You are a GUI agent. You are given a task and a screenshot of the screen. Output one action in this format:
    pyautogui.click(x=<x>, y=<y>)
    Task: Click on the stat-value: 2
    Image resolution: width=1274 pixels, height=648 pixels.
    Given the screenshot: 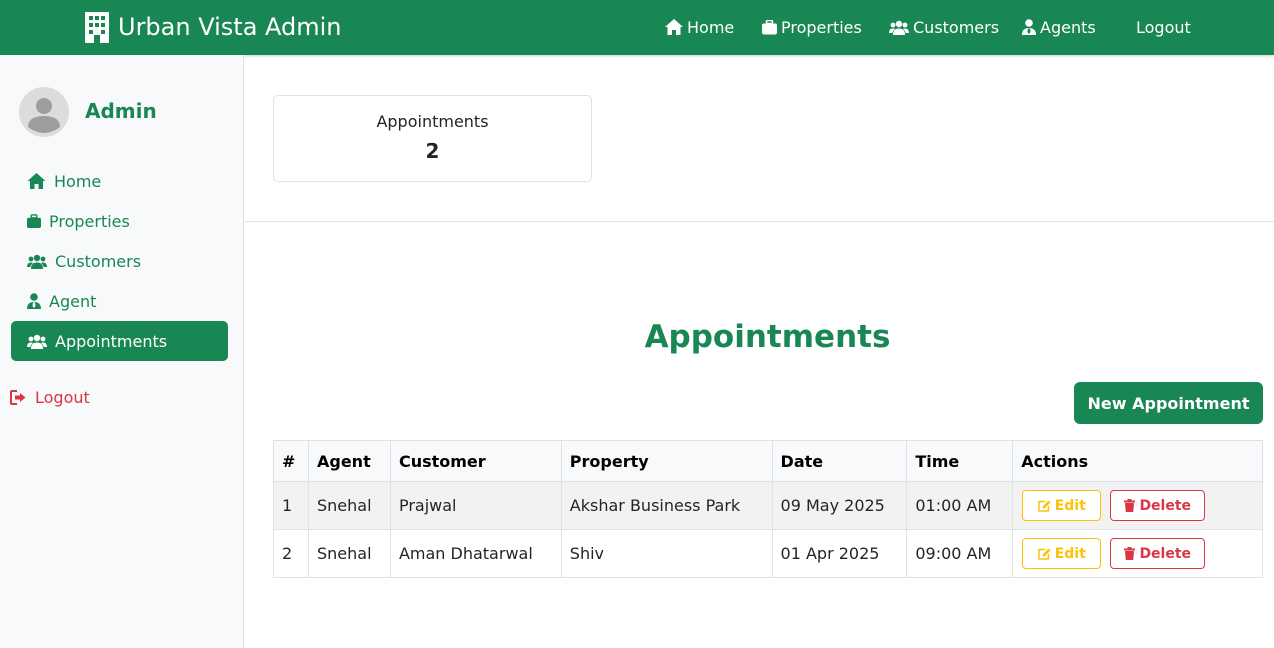 What is the action you would take?
    pyautogui.click(x=432, y=151)
    